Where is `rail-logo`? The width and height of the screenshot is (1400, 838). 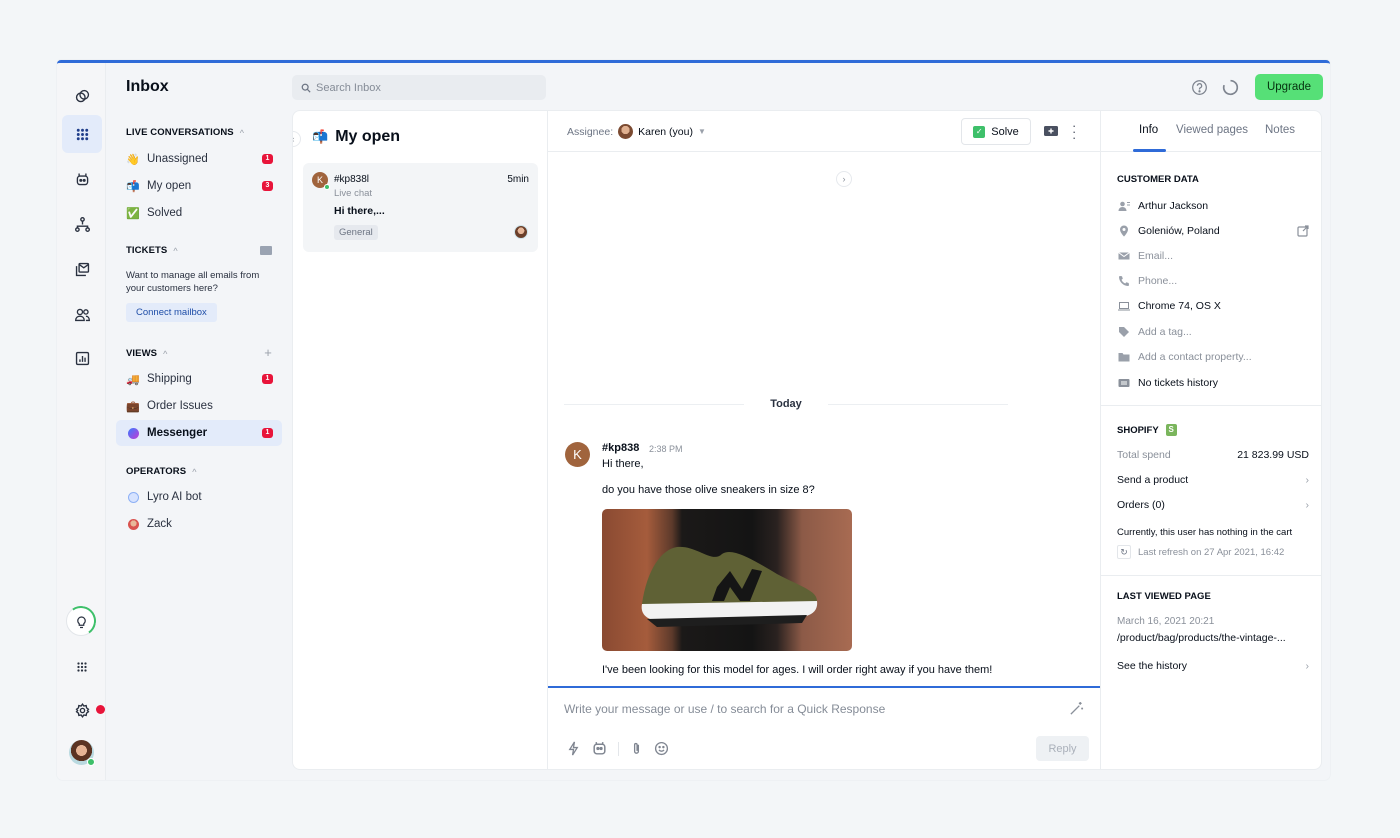 rail-logo is located at coordinates (82, 96).